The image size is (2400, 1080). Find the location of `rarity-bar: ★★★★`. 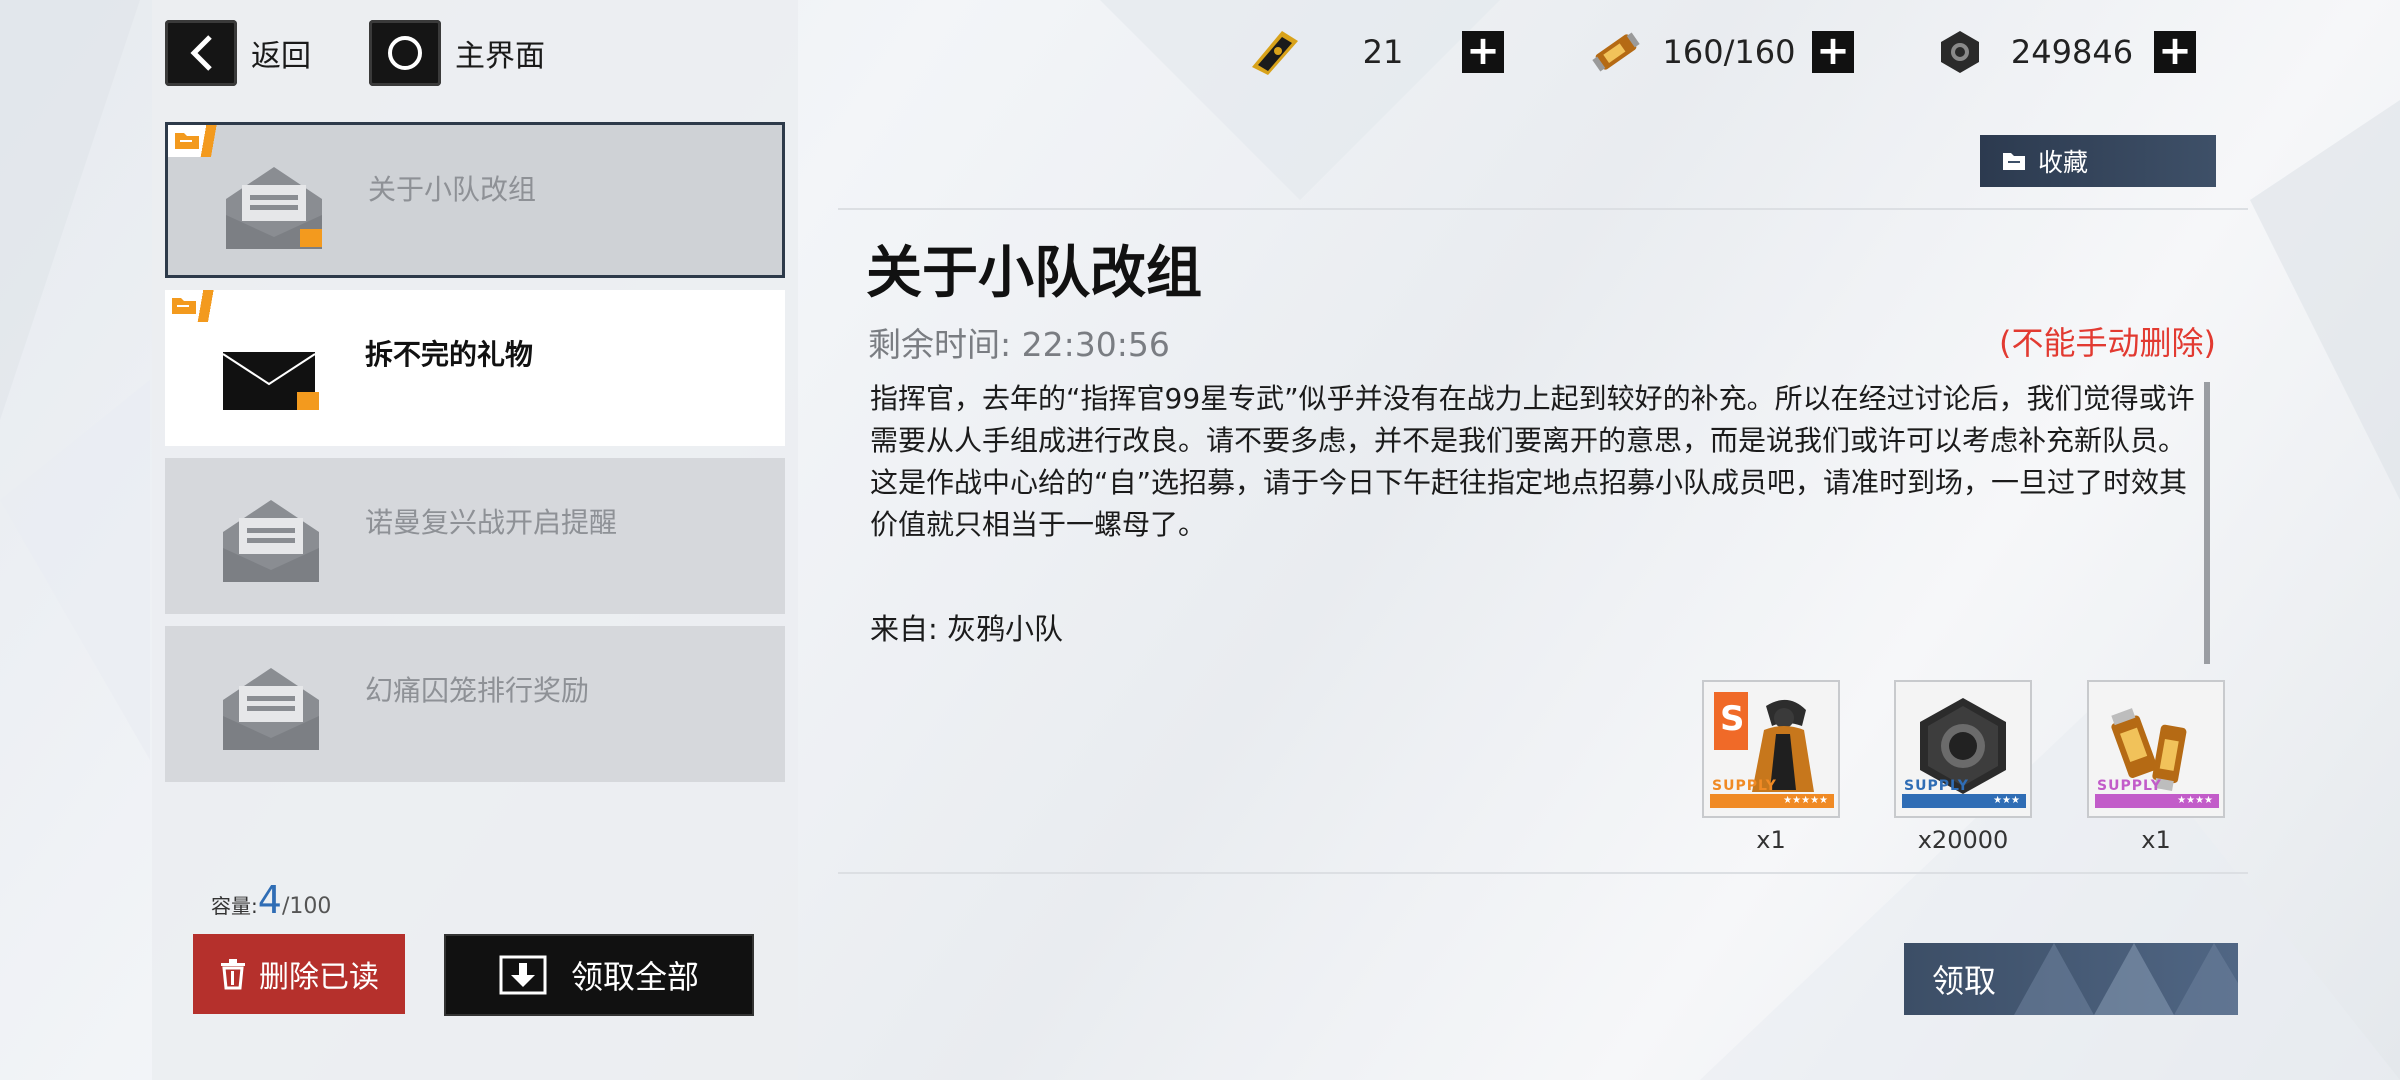

rarity-bar: ★★★★ is located at coordinates (2157, 801).